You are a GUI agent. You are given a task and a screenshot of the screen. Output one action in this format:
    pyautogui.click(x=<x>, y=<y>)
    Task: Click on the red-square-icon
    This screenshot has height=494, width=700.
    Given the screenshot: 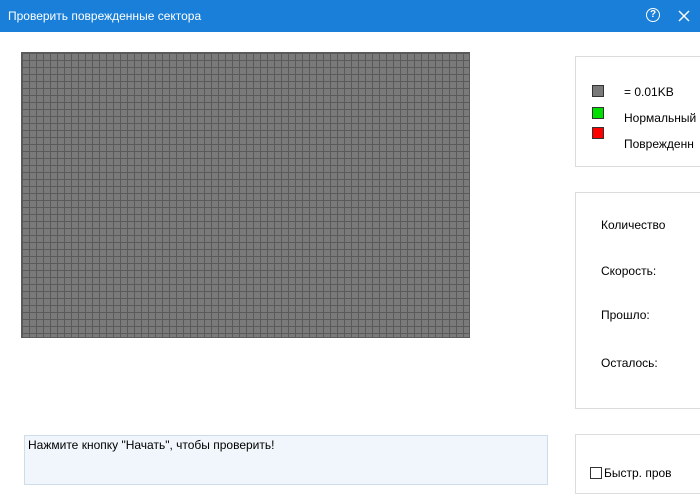 What is the action you would take?
    pyautogui.click(x=598, y=133)
    